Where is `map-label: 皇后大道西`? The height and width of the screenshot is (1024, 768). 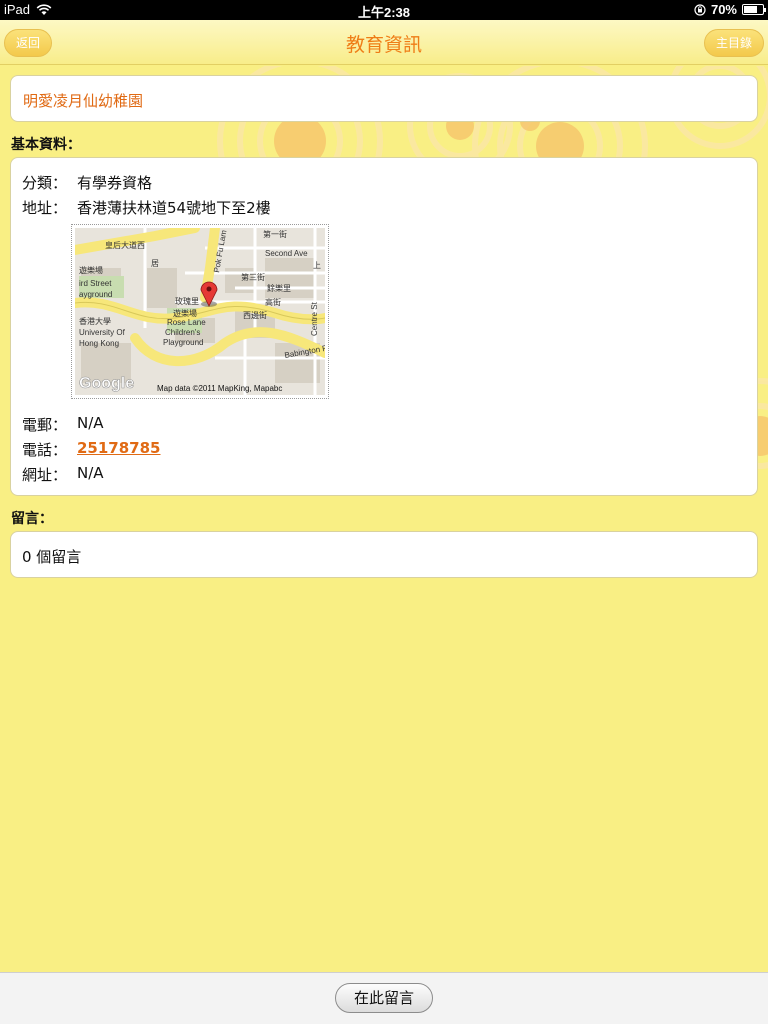 map-label: 皇后大道西 is located at coordinates (125, 245).